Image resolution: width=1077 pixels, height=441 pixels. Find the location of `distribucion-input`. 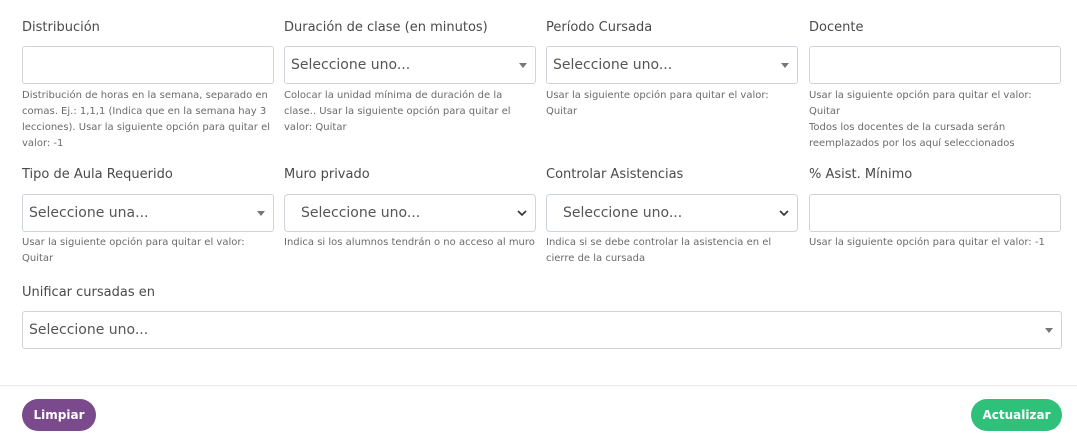

distribucion-input is located at coordinates (148, 65).